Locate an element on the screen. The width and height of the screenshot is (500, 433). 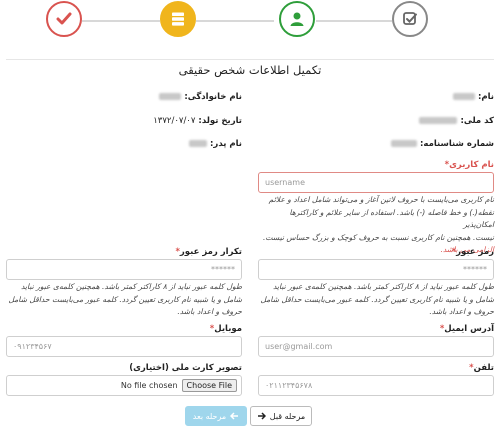
father-name-value is located at coordinates (198, 143).